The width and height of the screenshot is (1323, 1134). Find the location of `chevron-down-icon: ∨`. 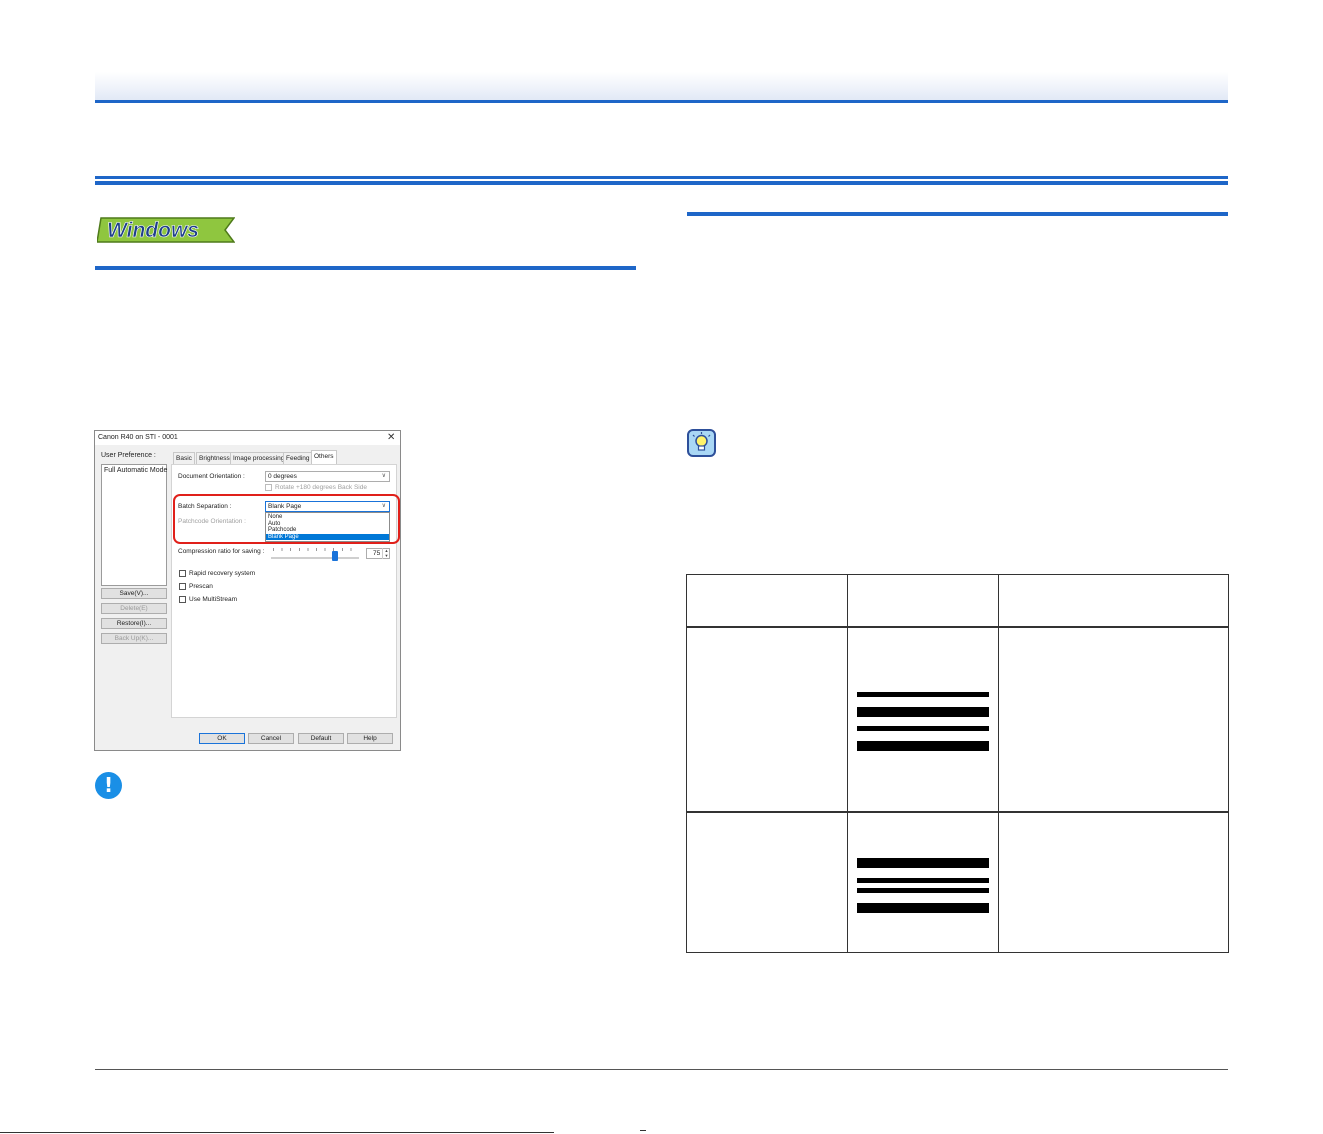

chevron-down-icon: ∨ is located at coordinates (383, 476).